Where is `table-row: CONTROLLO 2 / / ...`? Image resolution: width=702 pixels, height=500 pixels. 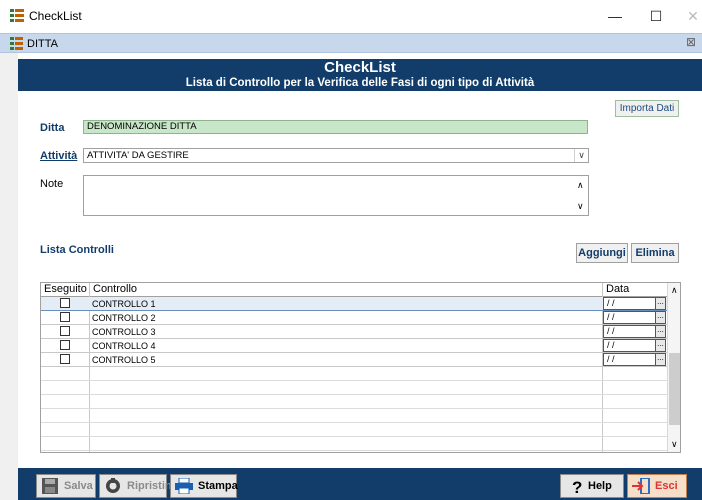
table-row: CONTROLLO 2 / / ... is located at coordinates (354, 318).